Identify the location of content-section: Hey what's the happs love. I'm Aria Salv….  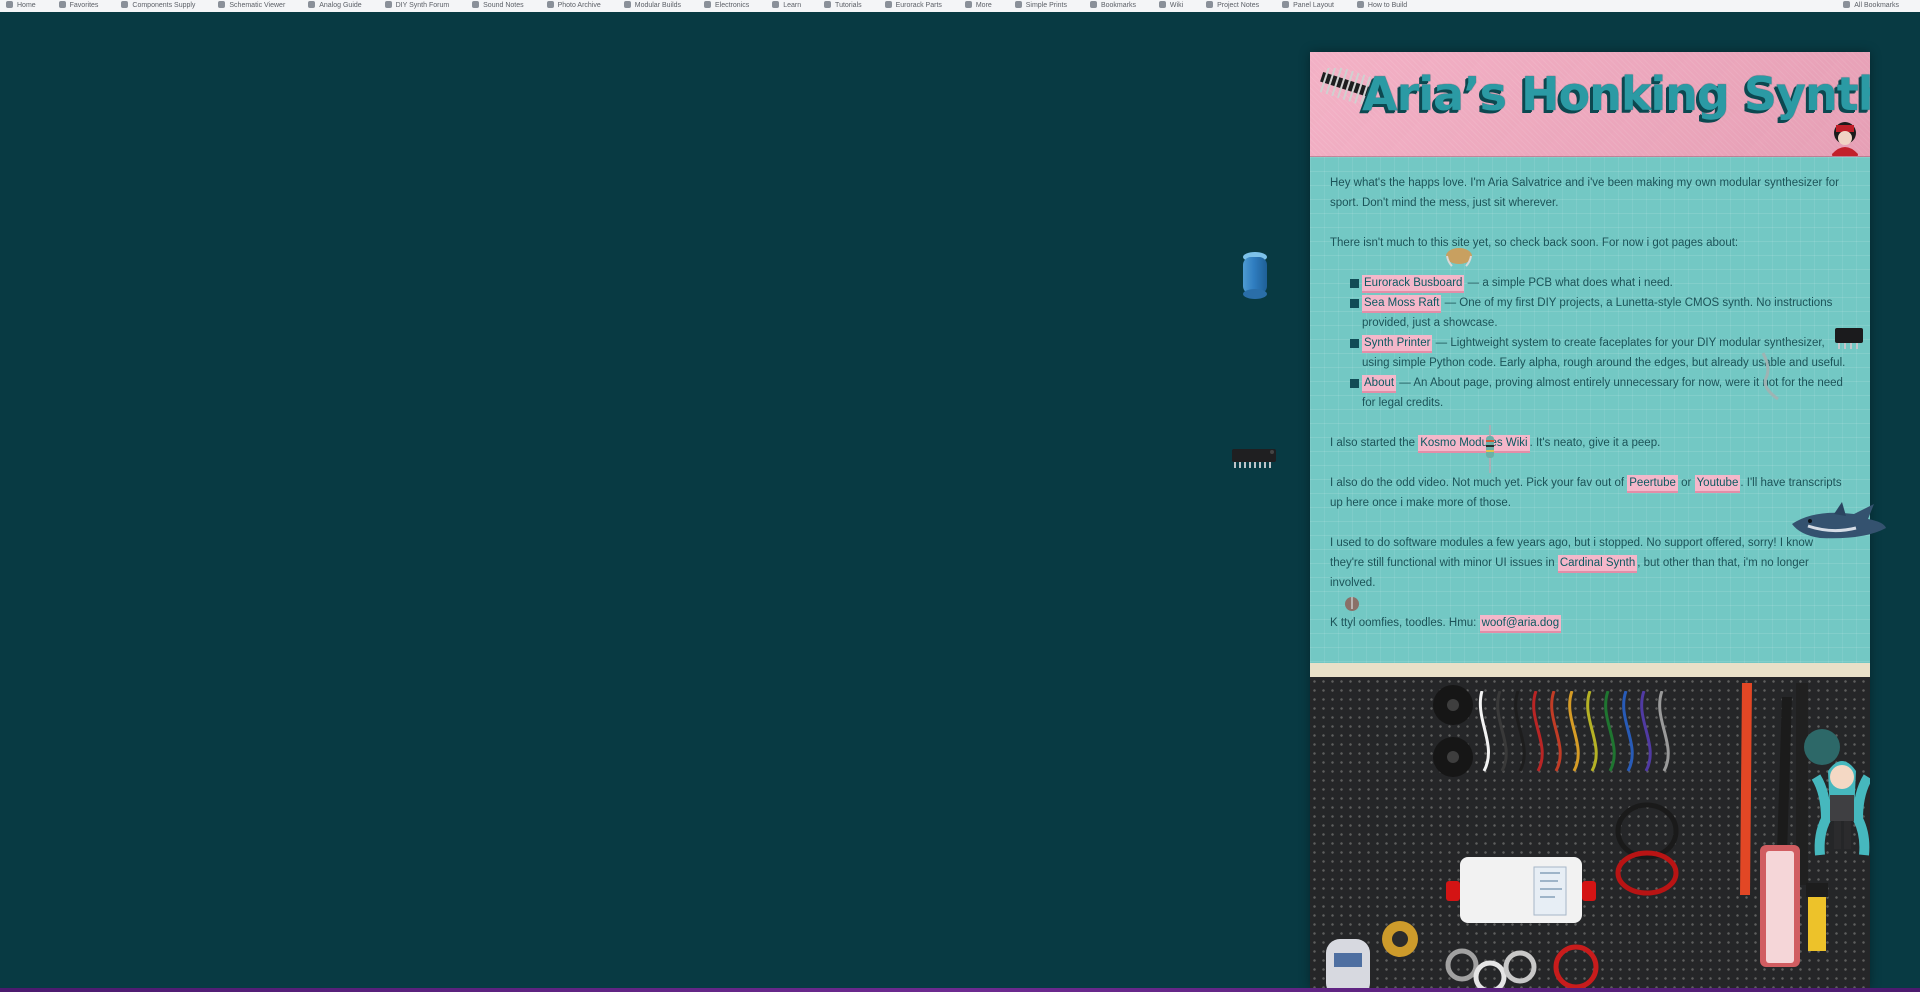
(1590, 410).